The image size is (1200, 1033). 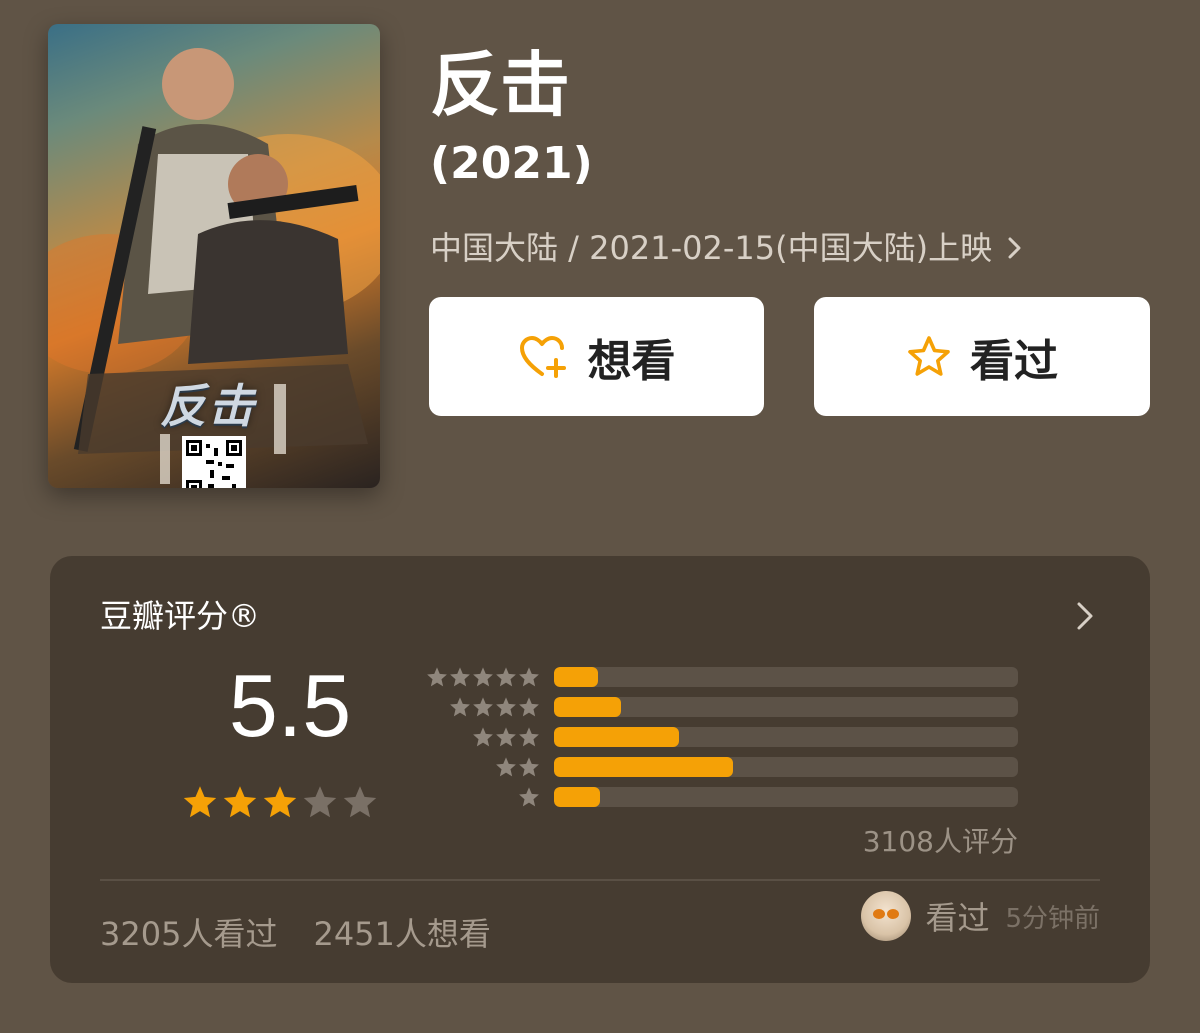 I want to click on release-info-link: 中国大陆 / 2021-02-15(中国大陆)上映, so click(x=728, y=248).